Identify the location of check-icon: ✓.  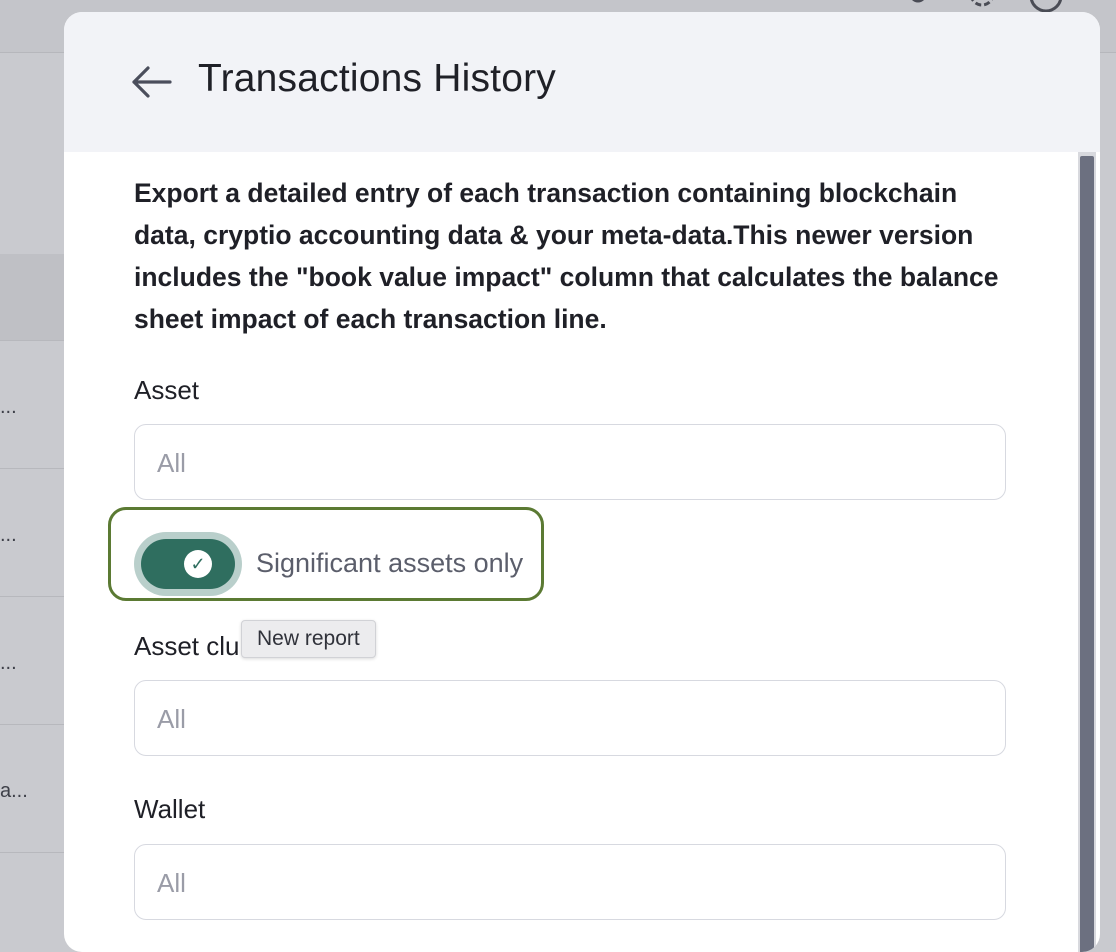
(198, 564).